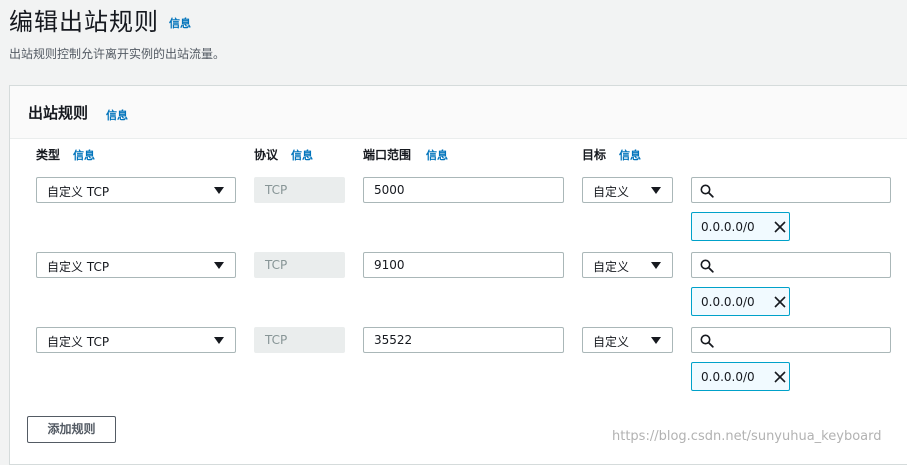  I want to click on page-title-info-link: 信息, so click(180, 23).